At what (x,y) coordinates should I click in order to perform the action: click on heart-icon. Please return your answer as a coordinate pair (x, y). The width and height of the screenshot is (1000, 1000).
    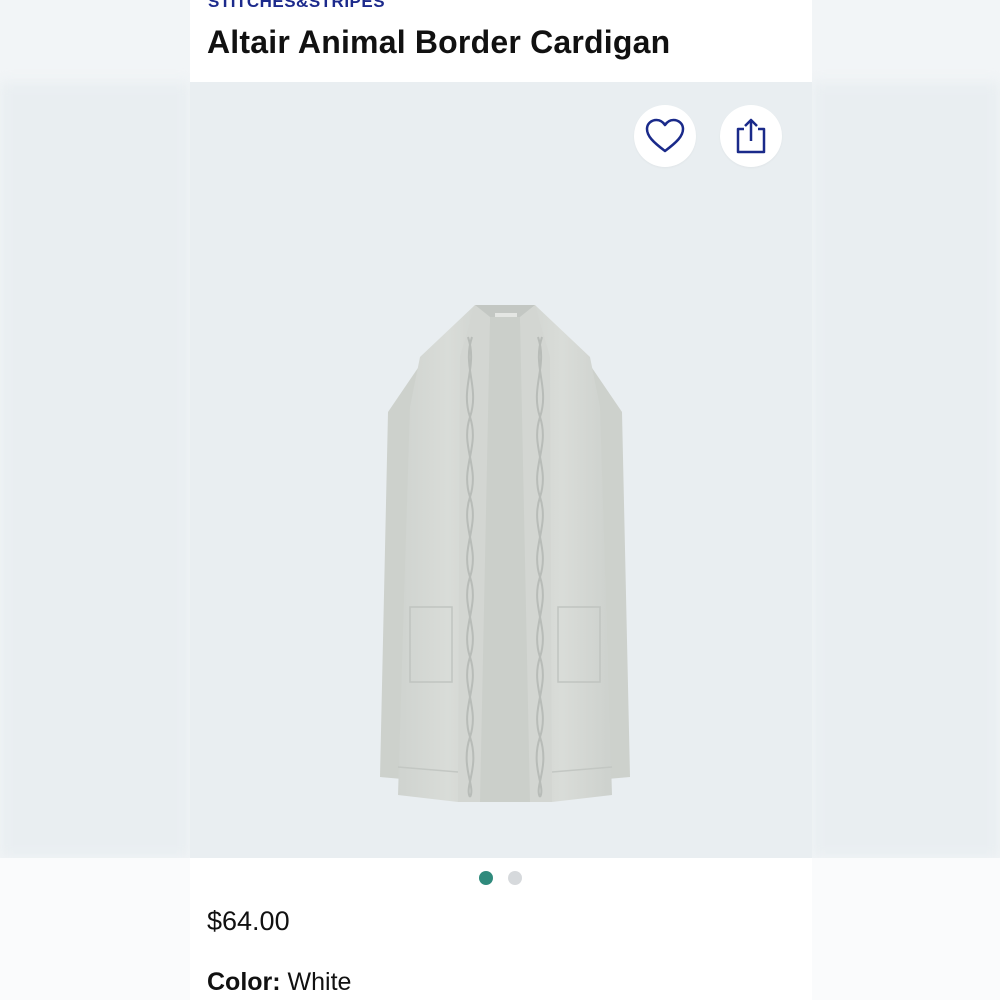
    Looking at the image, I should click on (665, 135).